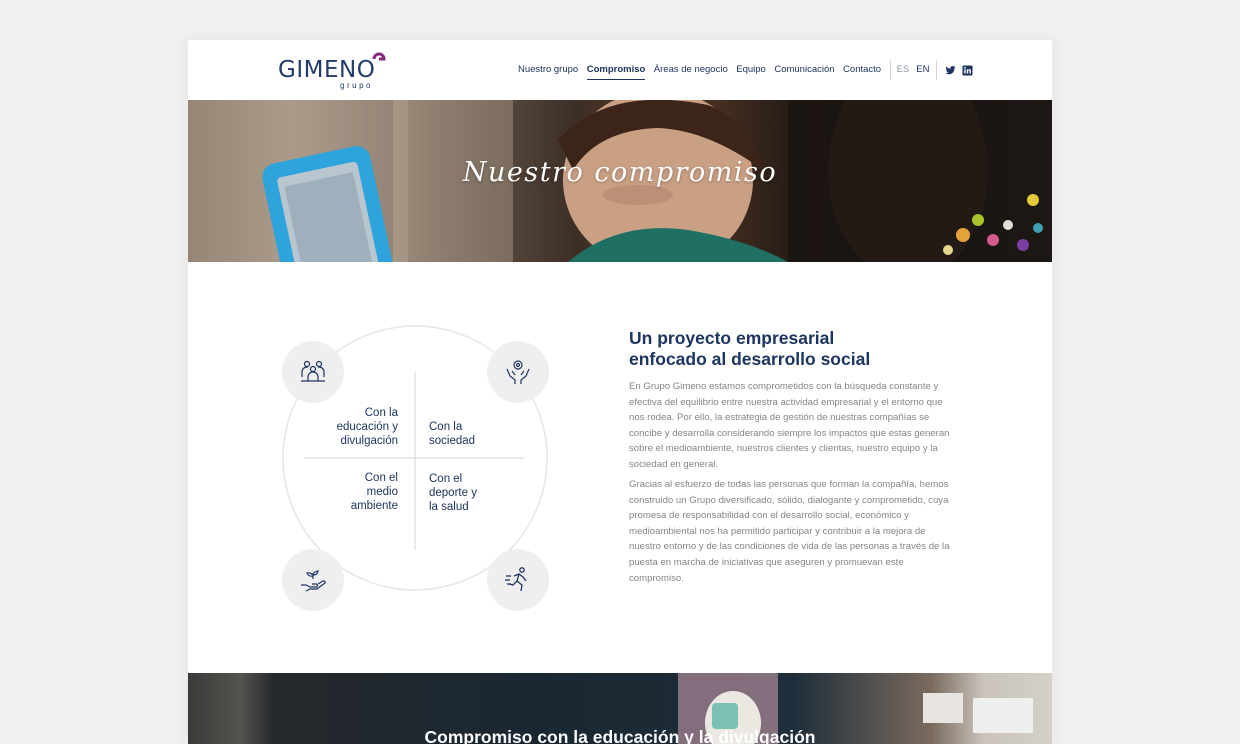 The image size is (1240, 744). What do you see at coordinates (367, 427) in the screenshot?
I see `quadrant-education-label: Con la educación y divulgación` at bounding box center [367, 427].